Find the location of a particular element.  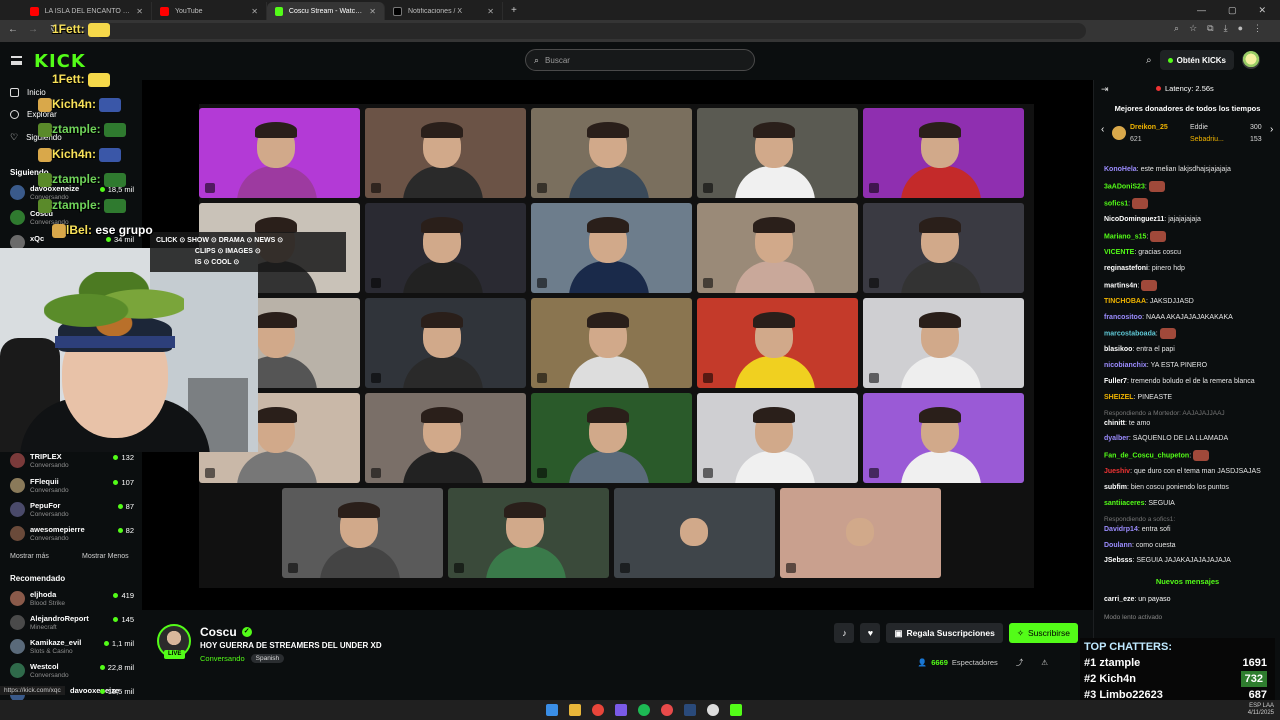

chat-username: KonoHela is located at coordinates (1120, 169).